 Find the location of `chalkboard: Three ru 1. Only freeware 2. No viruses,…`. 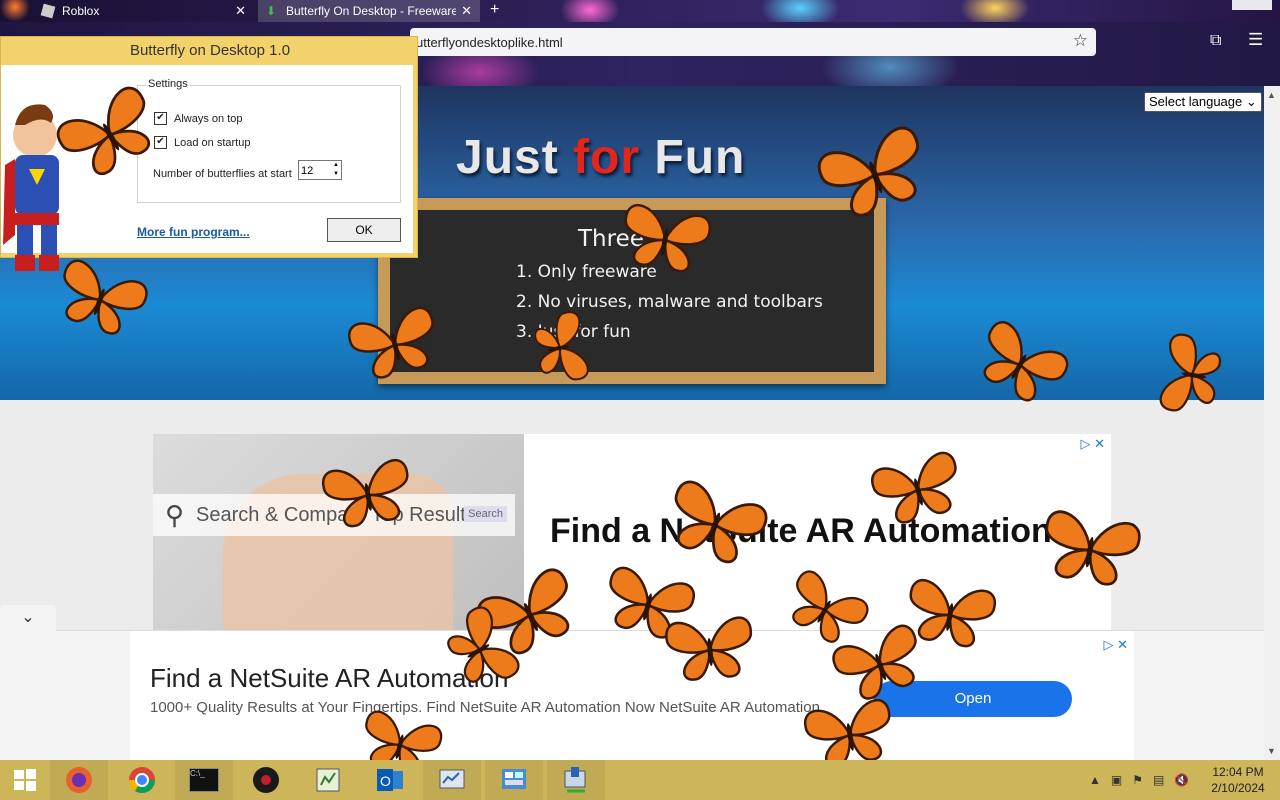

chalkboard: Three ru 1. Only freeware 2. No viruses,… is located at coordinates (632, 291).